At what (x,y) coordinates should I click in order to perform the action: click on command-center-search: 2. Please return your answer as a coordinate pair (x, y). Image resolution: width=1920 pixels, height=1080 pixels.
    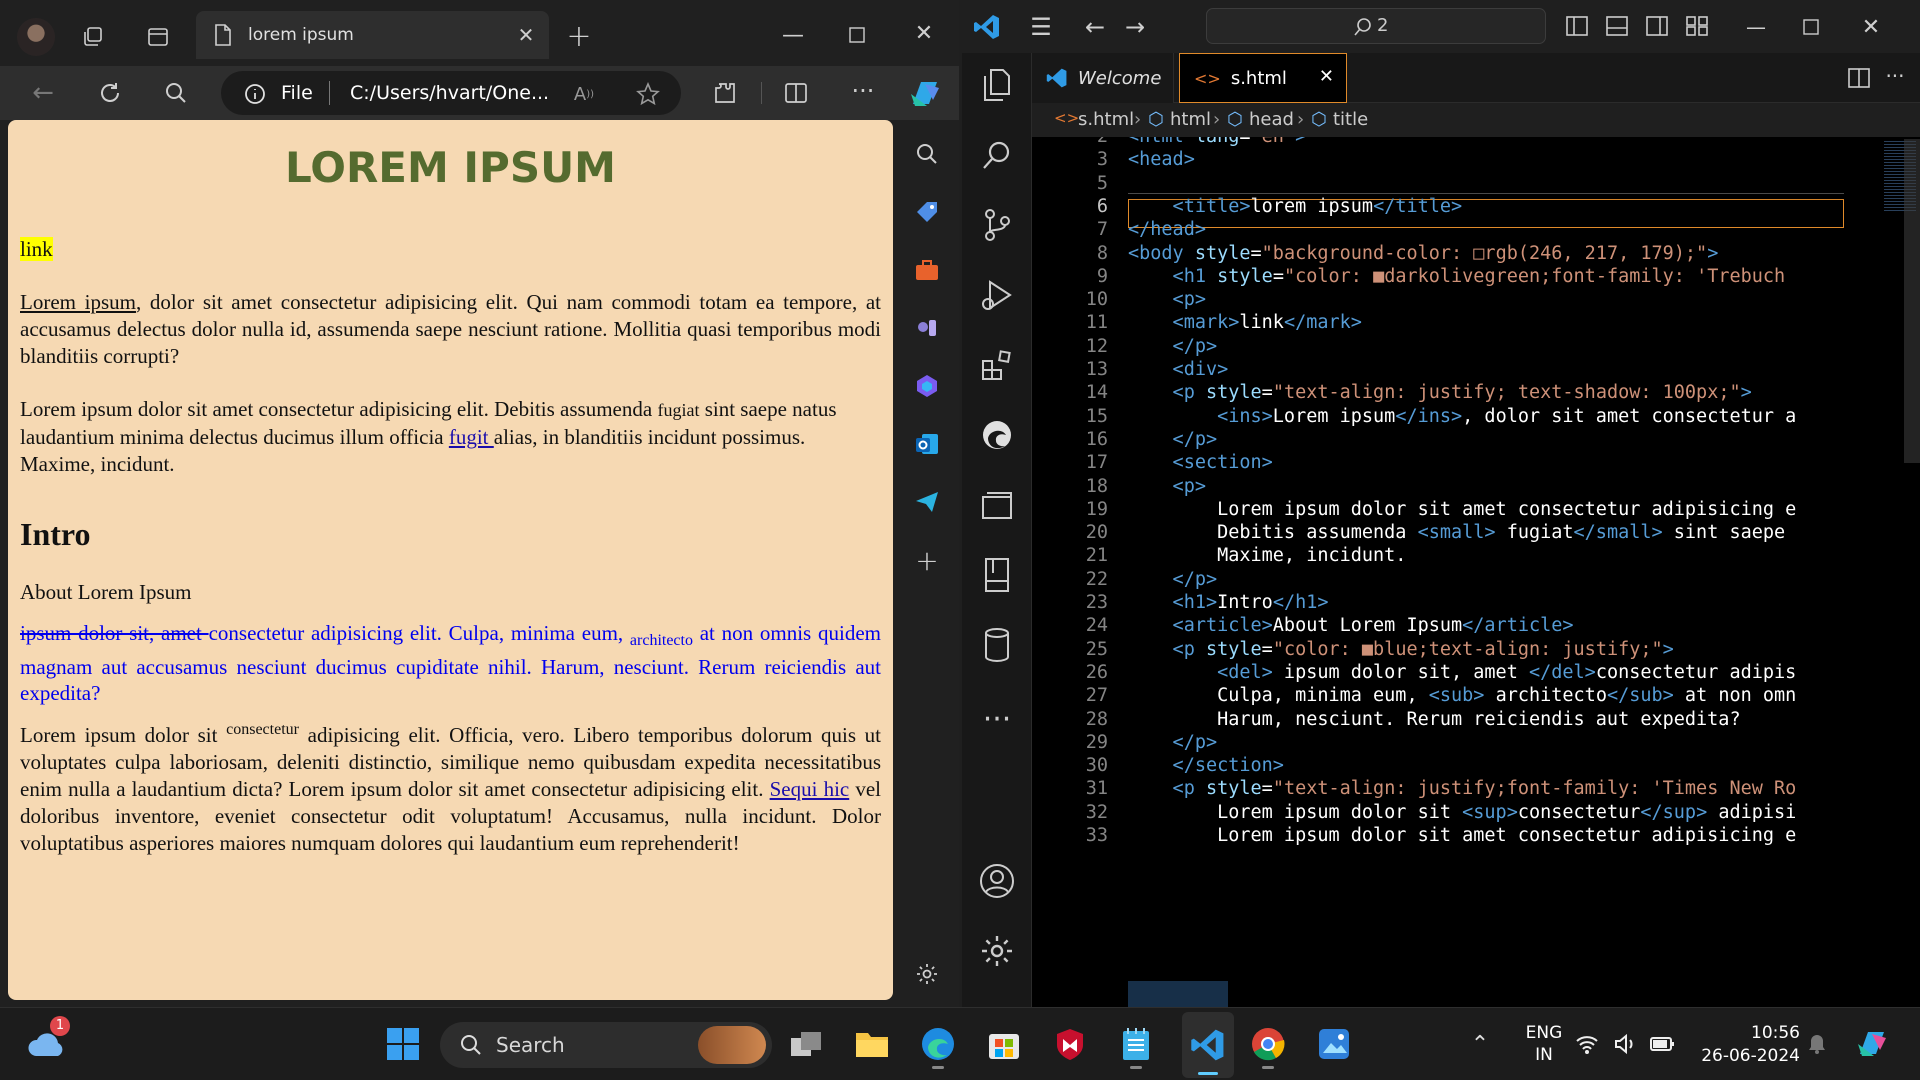
    Looking at the image, I should click on (1376, 26).